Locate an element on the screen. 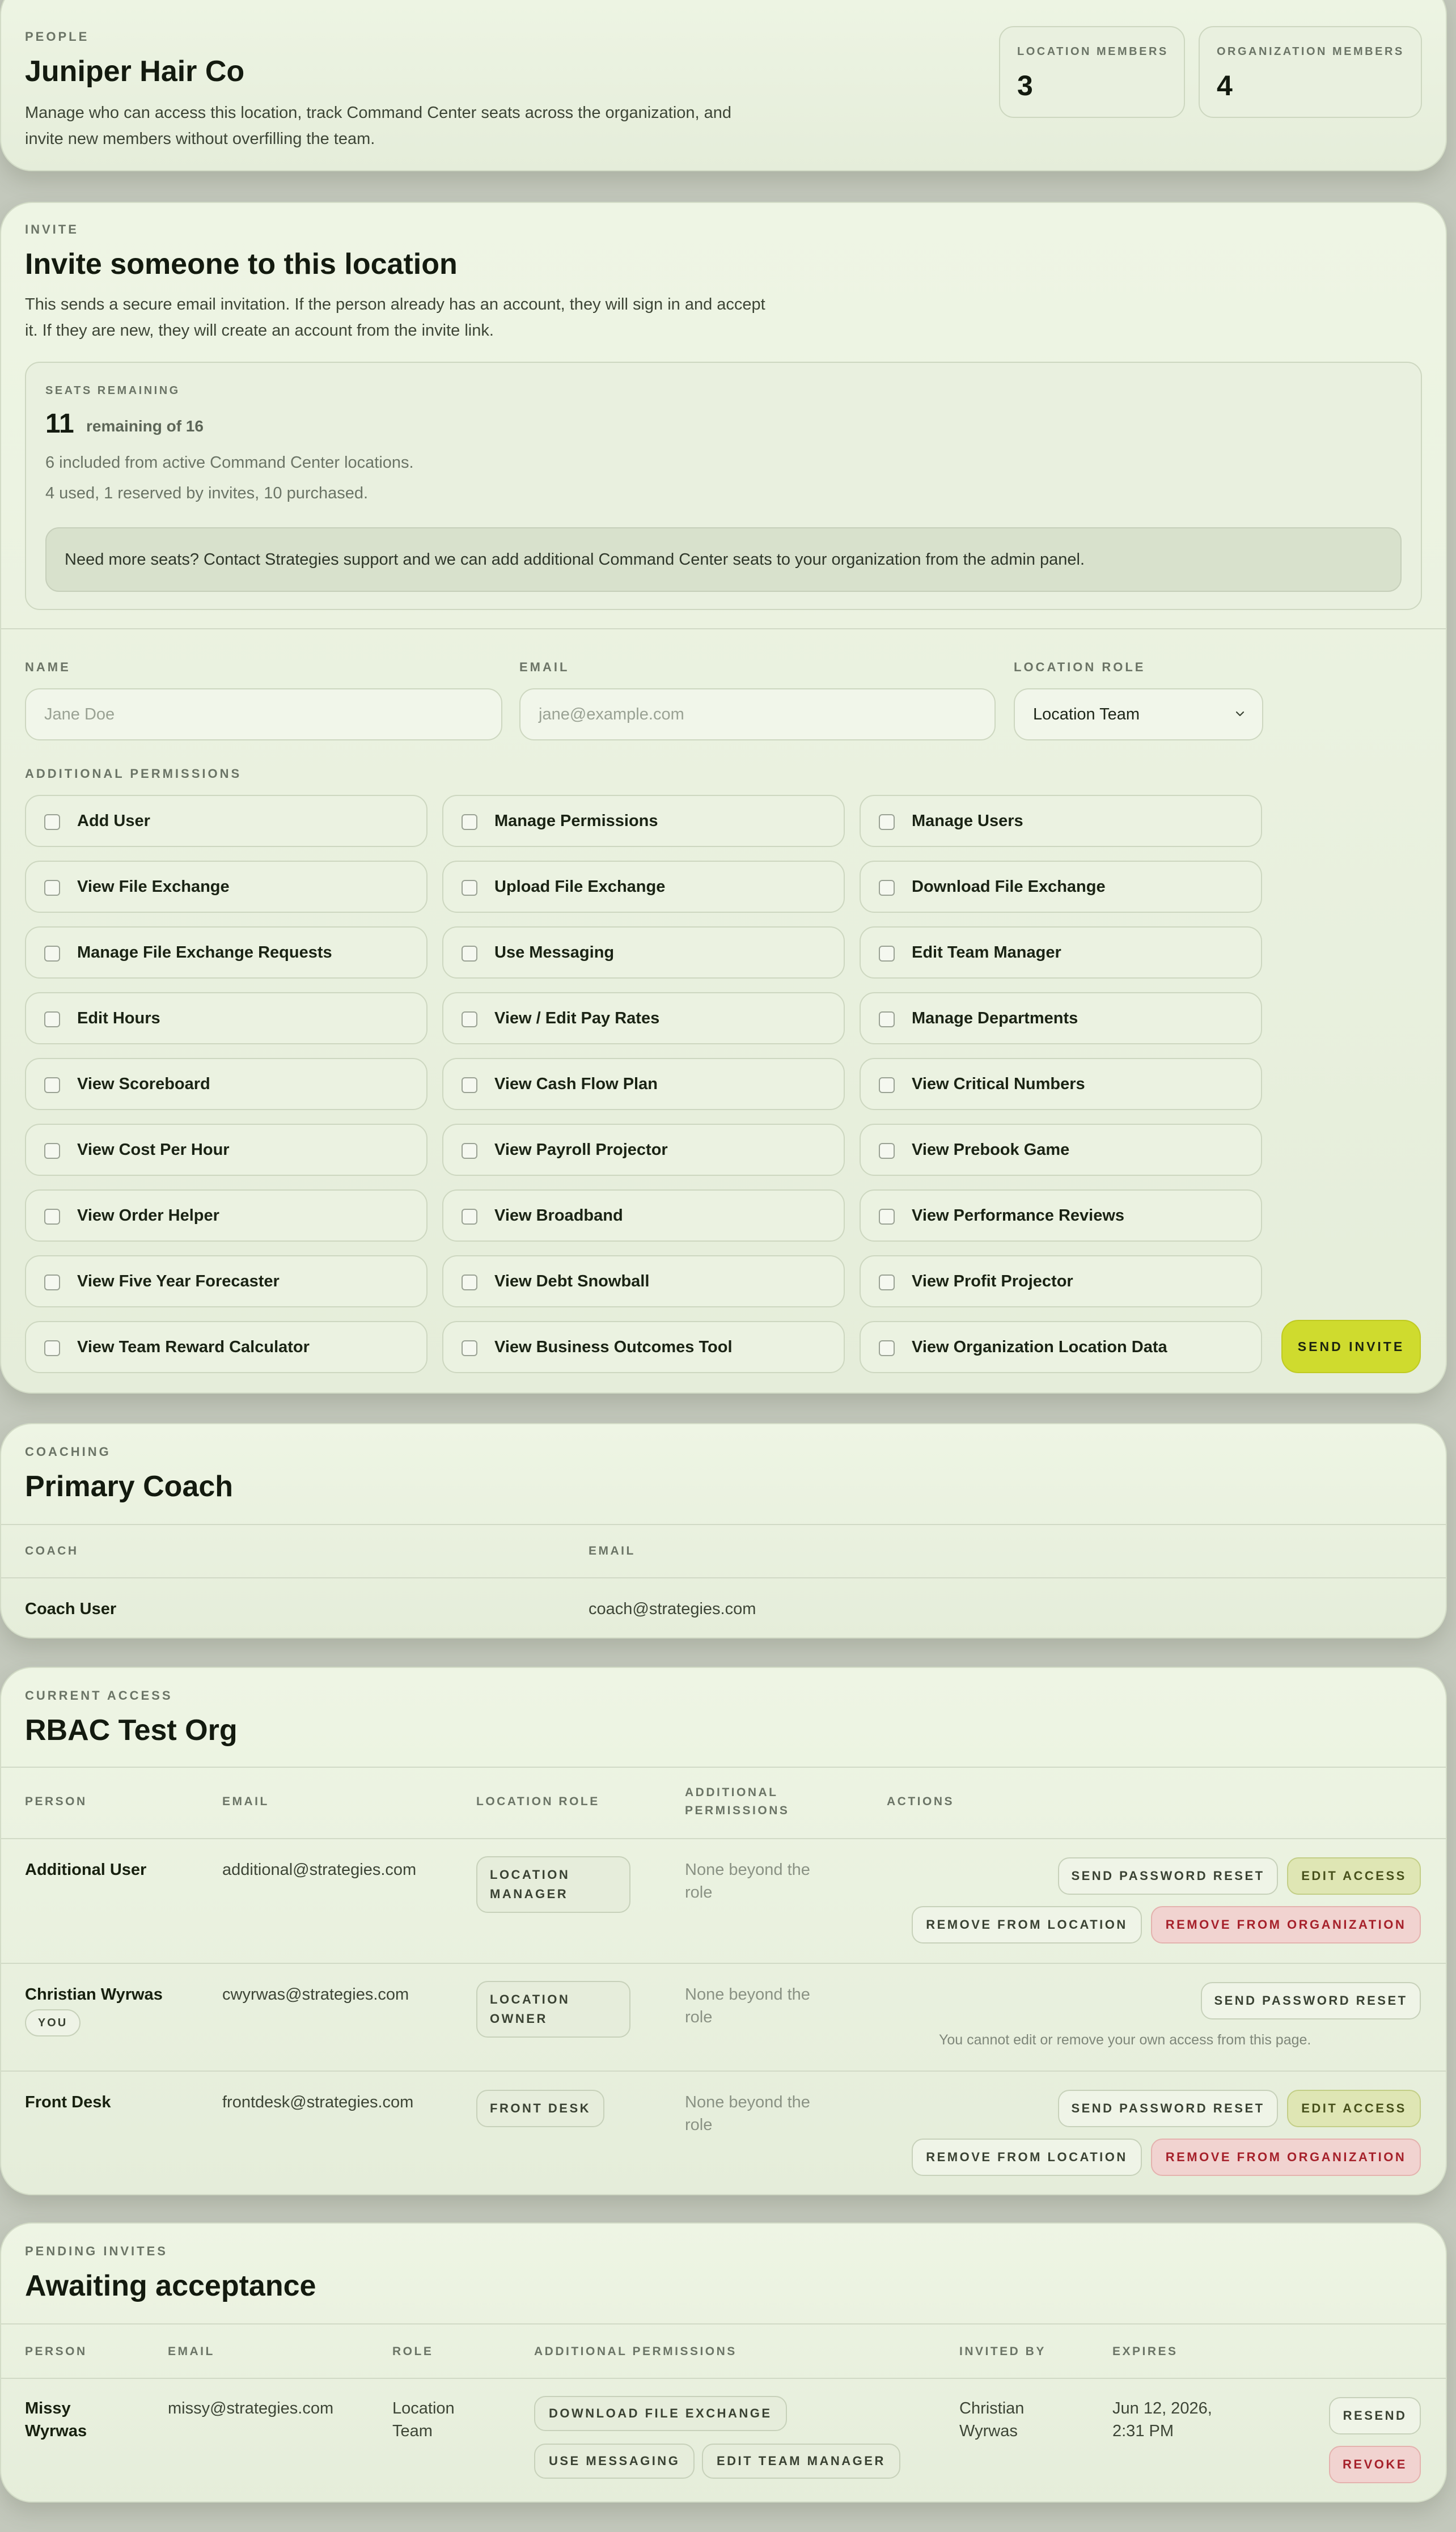 This screenshot has height=2532, width=1456. permission-option: View Organization Location Data is located at coordinates (1061, 1347).